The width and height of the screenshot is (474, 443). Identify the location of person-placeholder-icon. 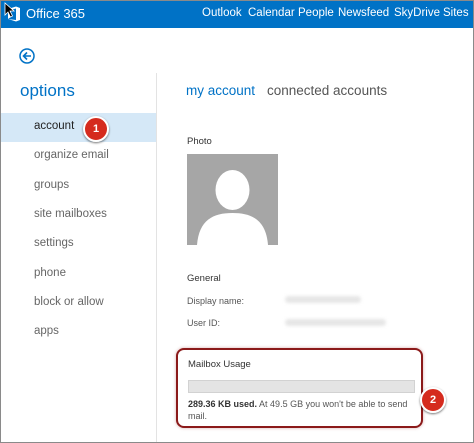
(232, 207).